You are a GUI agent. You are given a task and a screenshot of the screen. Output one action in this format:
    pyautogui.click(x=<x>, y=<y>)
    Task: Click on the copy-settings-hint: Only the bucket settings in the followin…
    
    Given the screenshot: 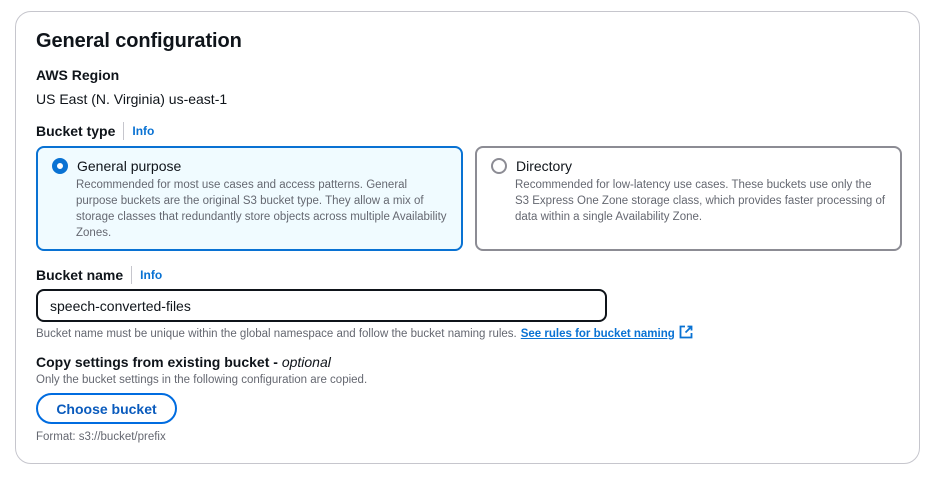 What is the action you would take?
    pyautogui.click(x=202, y=380)
    